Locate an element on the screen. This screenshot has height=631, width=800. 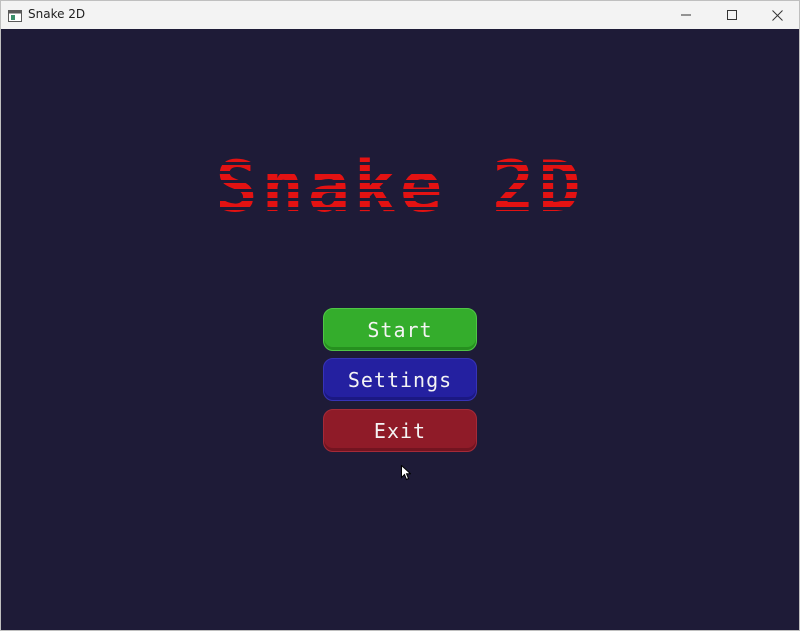
maximize-icon is located at coordinates (732, 15).